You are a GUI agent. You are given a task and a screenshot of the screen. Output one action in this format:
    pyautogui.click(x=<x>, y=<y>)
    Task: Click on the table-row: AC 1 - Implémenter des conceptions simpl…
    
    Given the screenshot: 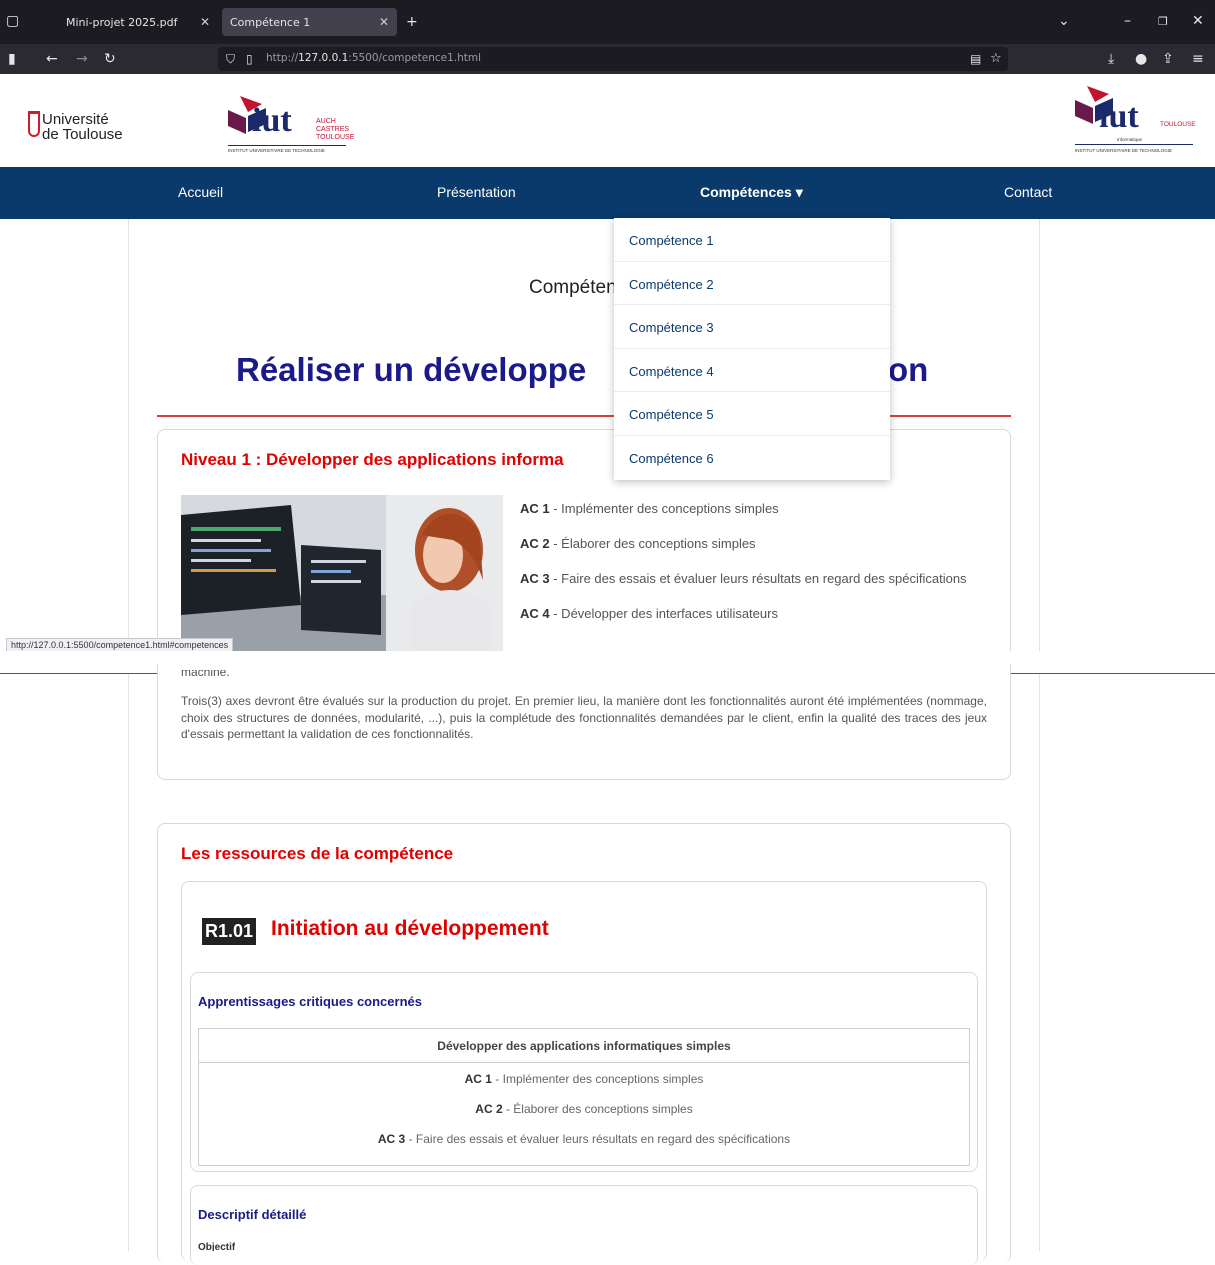 What is the action you would take?
    pyautogui.click(x=584, y=1079)
    